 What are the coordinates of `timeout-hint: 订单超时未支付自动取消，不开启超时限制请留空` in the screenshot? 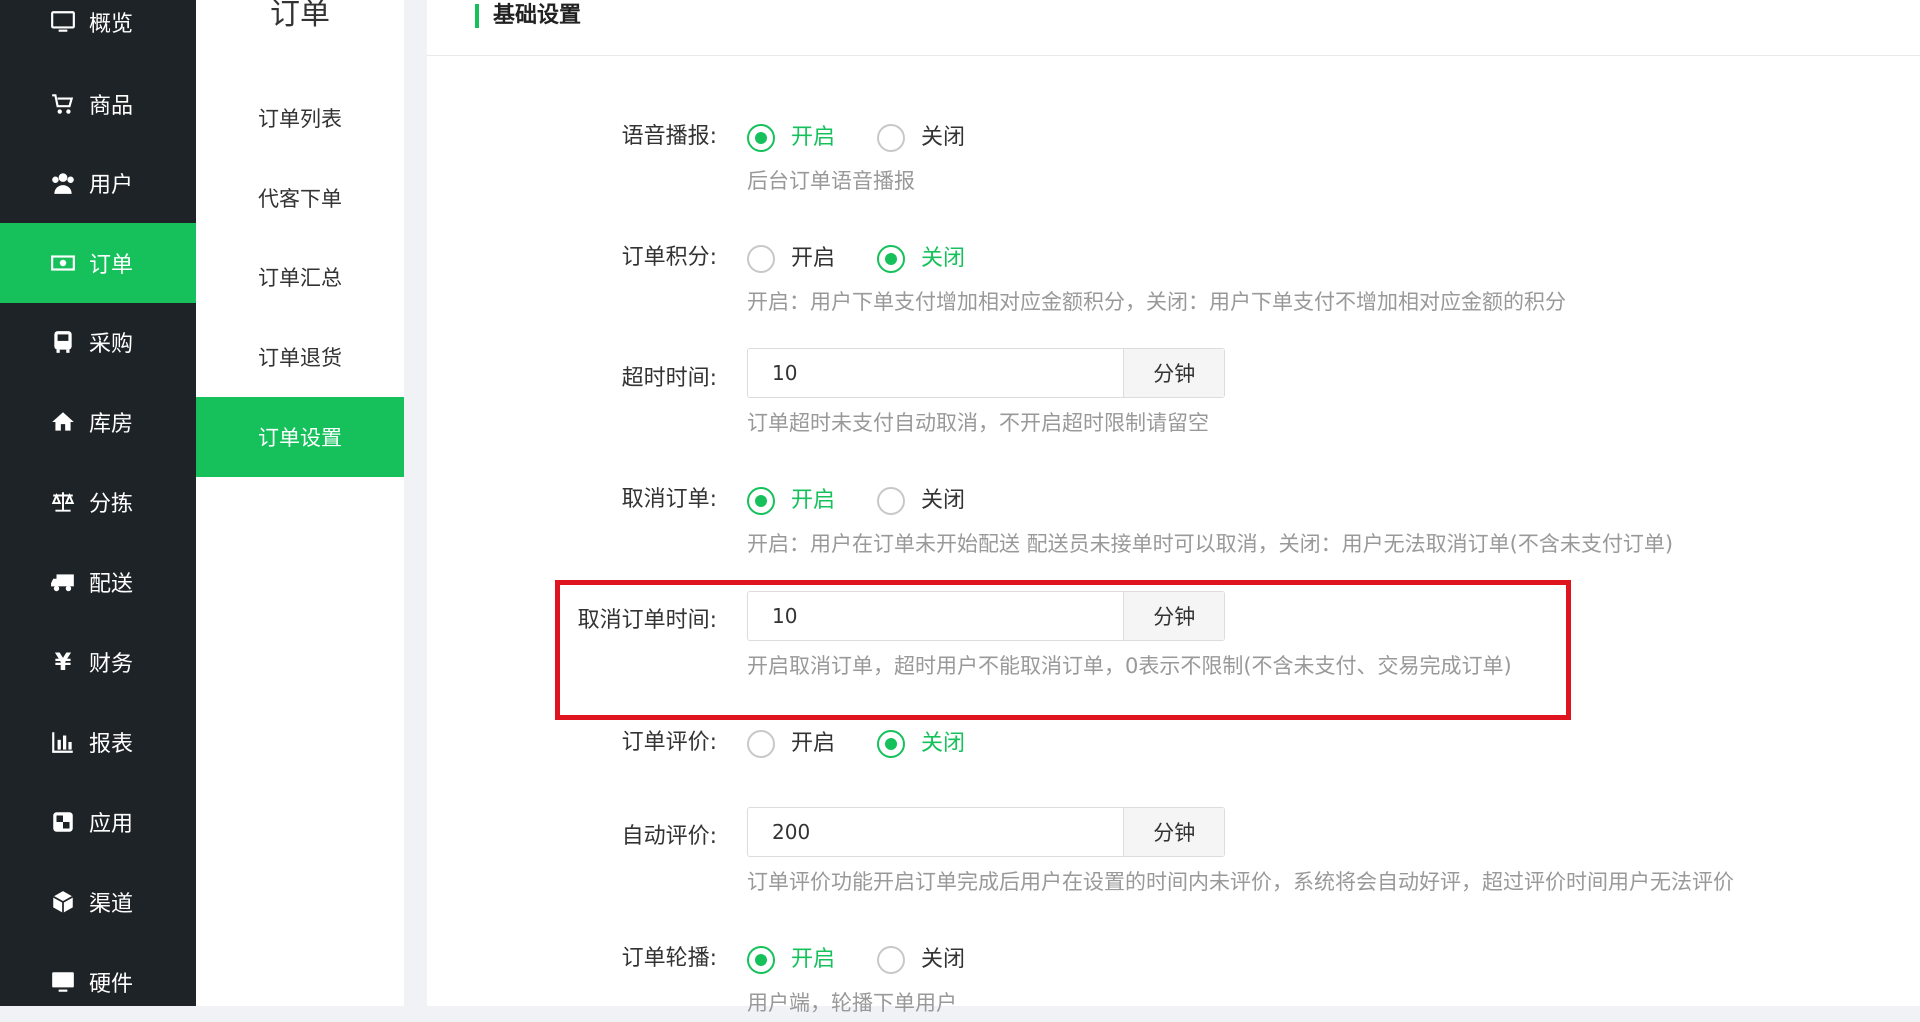 It's located at (978, 423).